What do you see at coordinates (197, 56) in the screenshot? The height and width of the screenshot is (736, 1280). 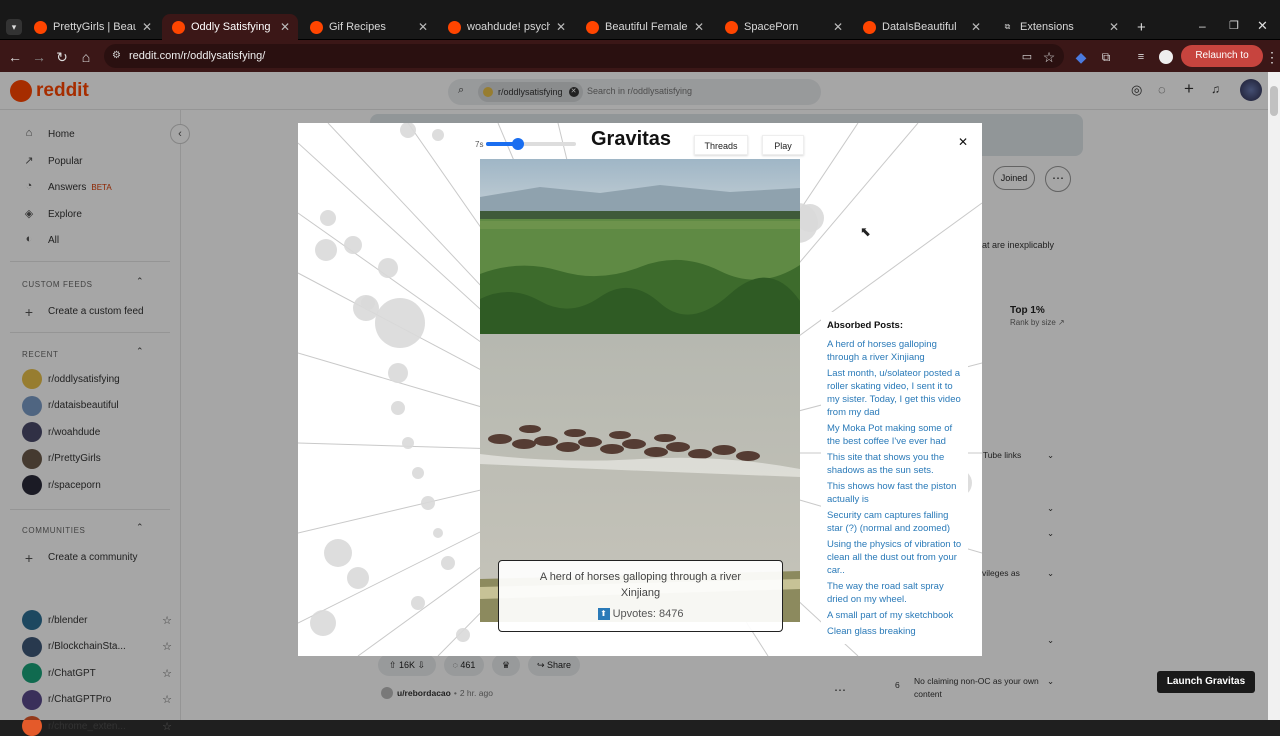 I see `url-text: reddit.com/r/oddlysatisfying/` at bounding box center [197, 56].